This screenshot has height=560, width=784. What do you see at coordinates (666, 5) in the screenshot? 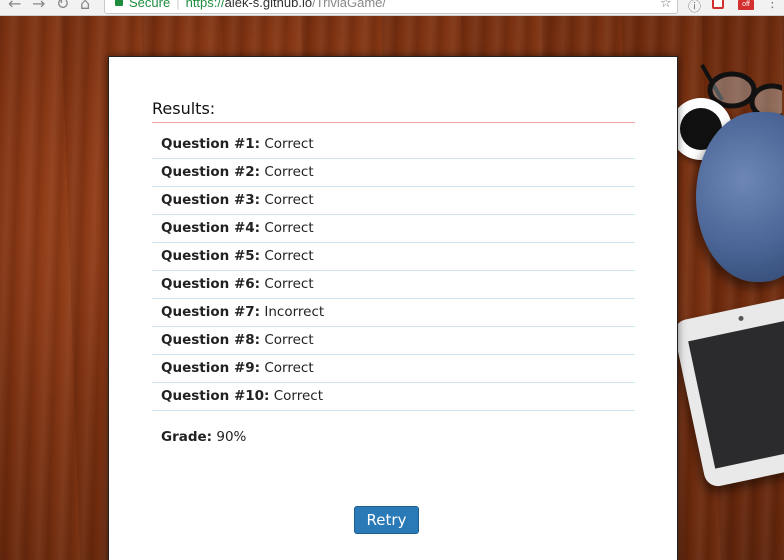
I see `star-icon: ☆` at bounding box center [666, 5].